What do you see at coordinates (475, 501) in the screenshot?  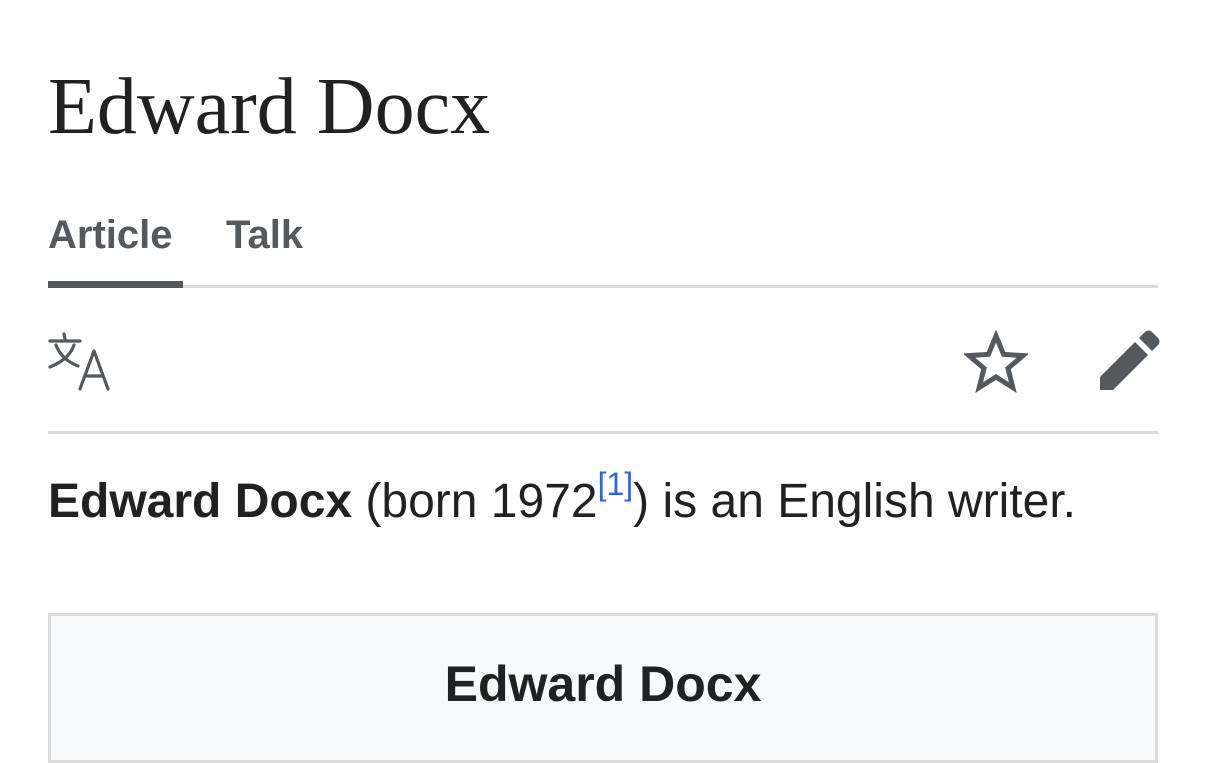 I see `lead-text-before-citation: (born 1972` at bounding box center [475, 501].